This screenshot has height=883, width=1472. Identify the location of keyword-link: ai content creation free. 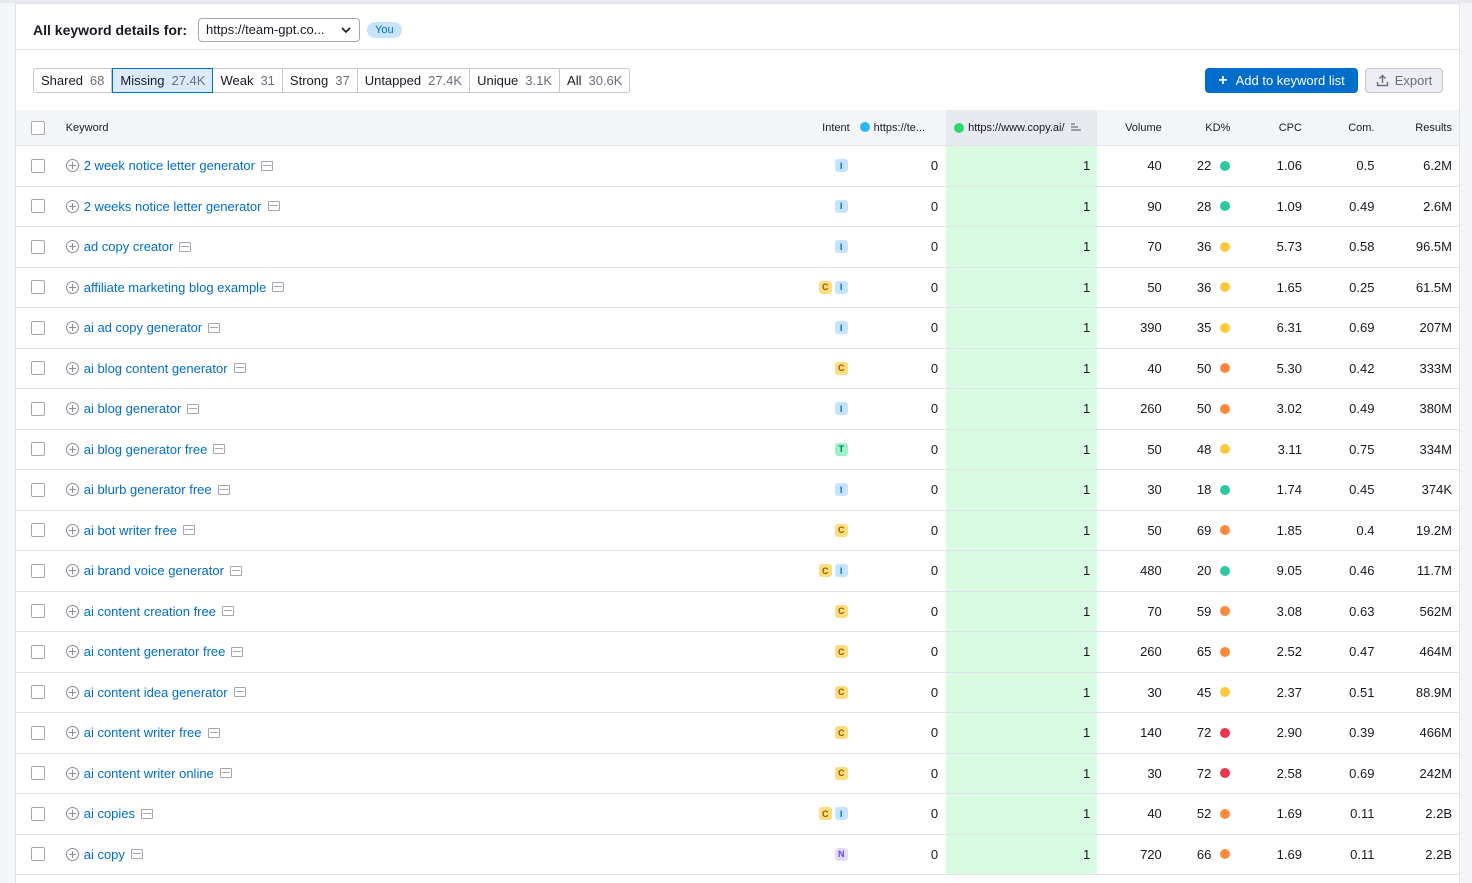
(150, 611).